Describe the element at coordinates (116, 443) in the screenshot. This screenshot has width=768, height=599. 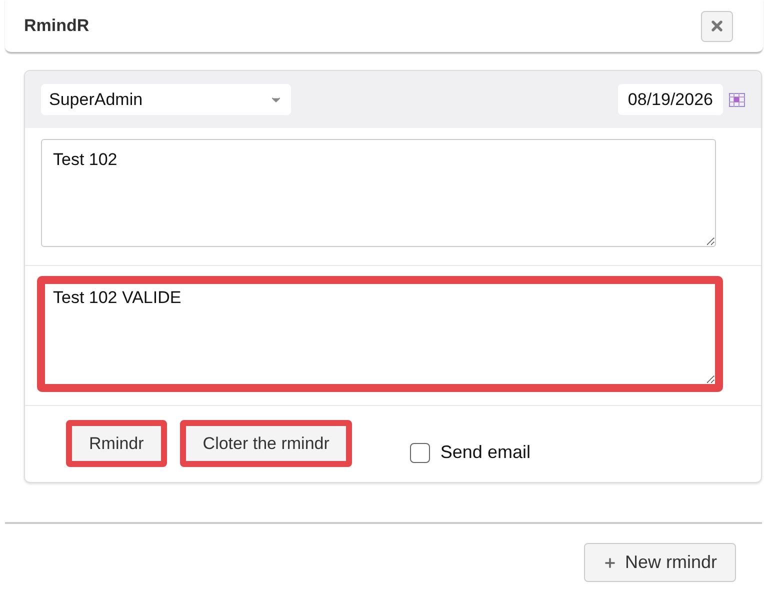
I see `rmindr-button: Rmindr` at that location.